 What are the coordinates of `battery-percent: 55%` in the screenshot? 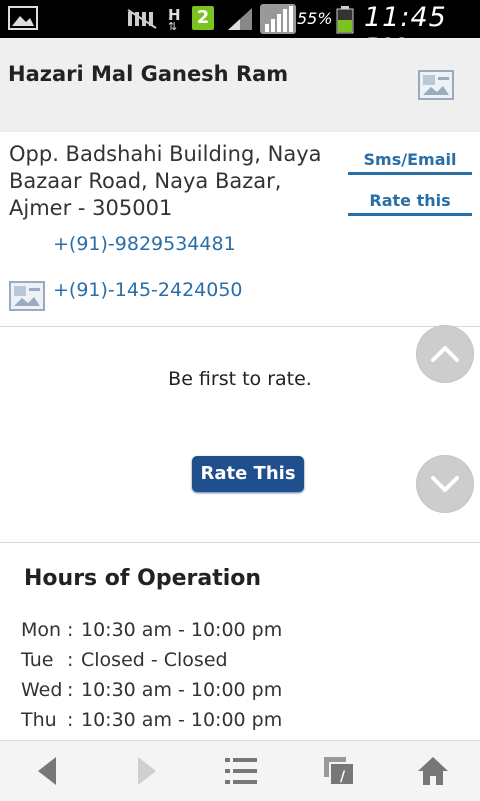 It's located at (315, 18).